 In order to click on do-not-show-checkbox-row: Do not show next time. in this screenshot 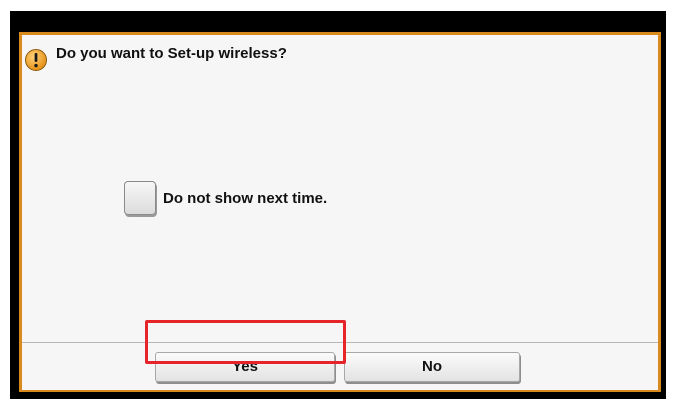, I will do `click(225, 198)`.